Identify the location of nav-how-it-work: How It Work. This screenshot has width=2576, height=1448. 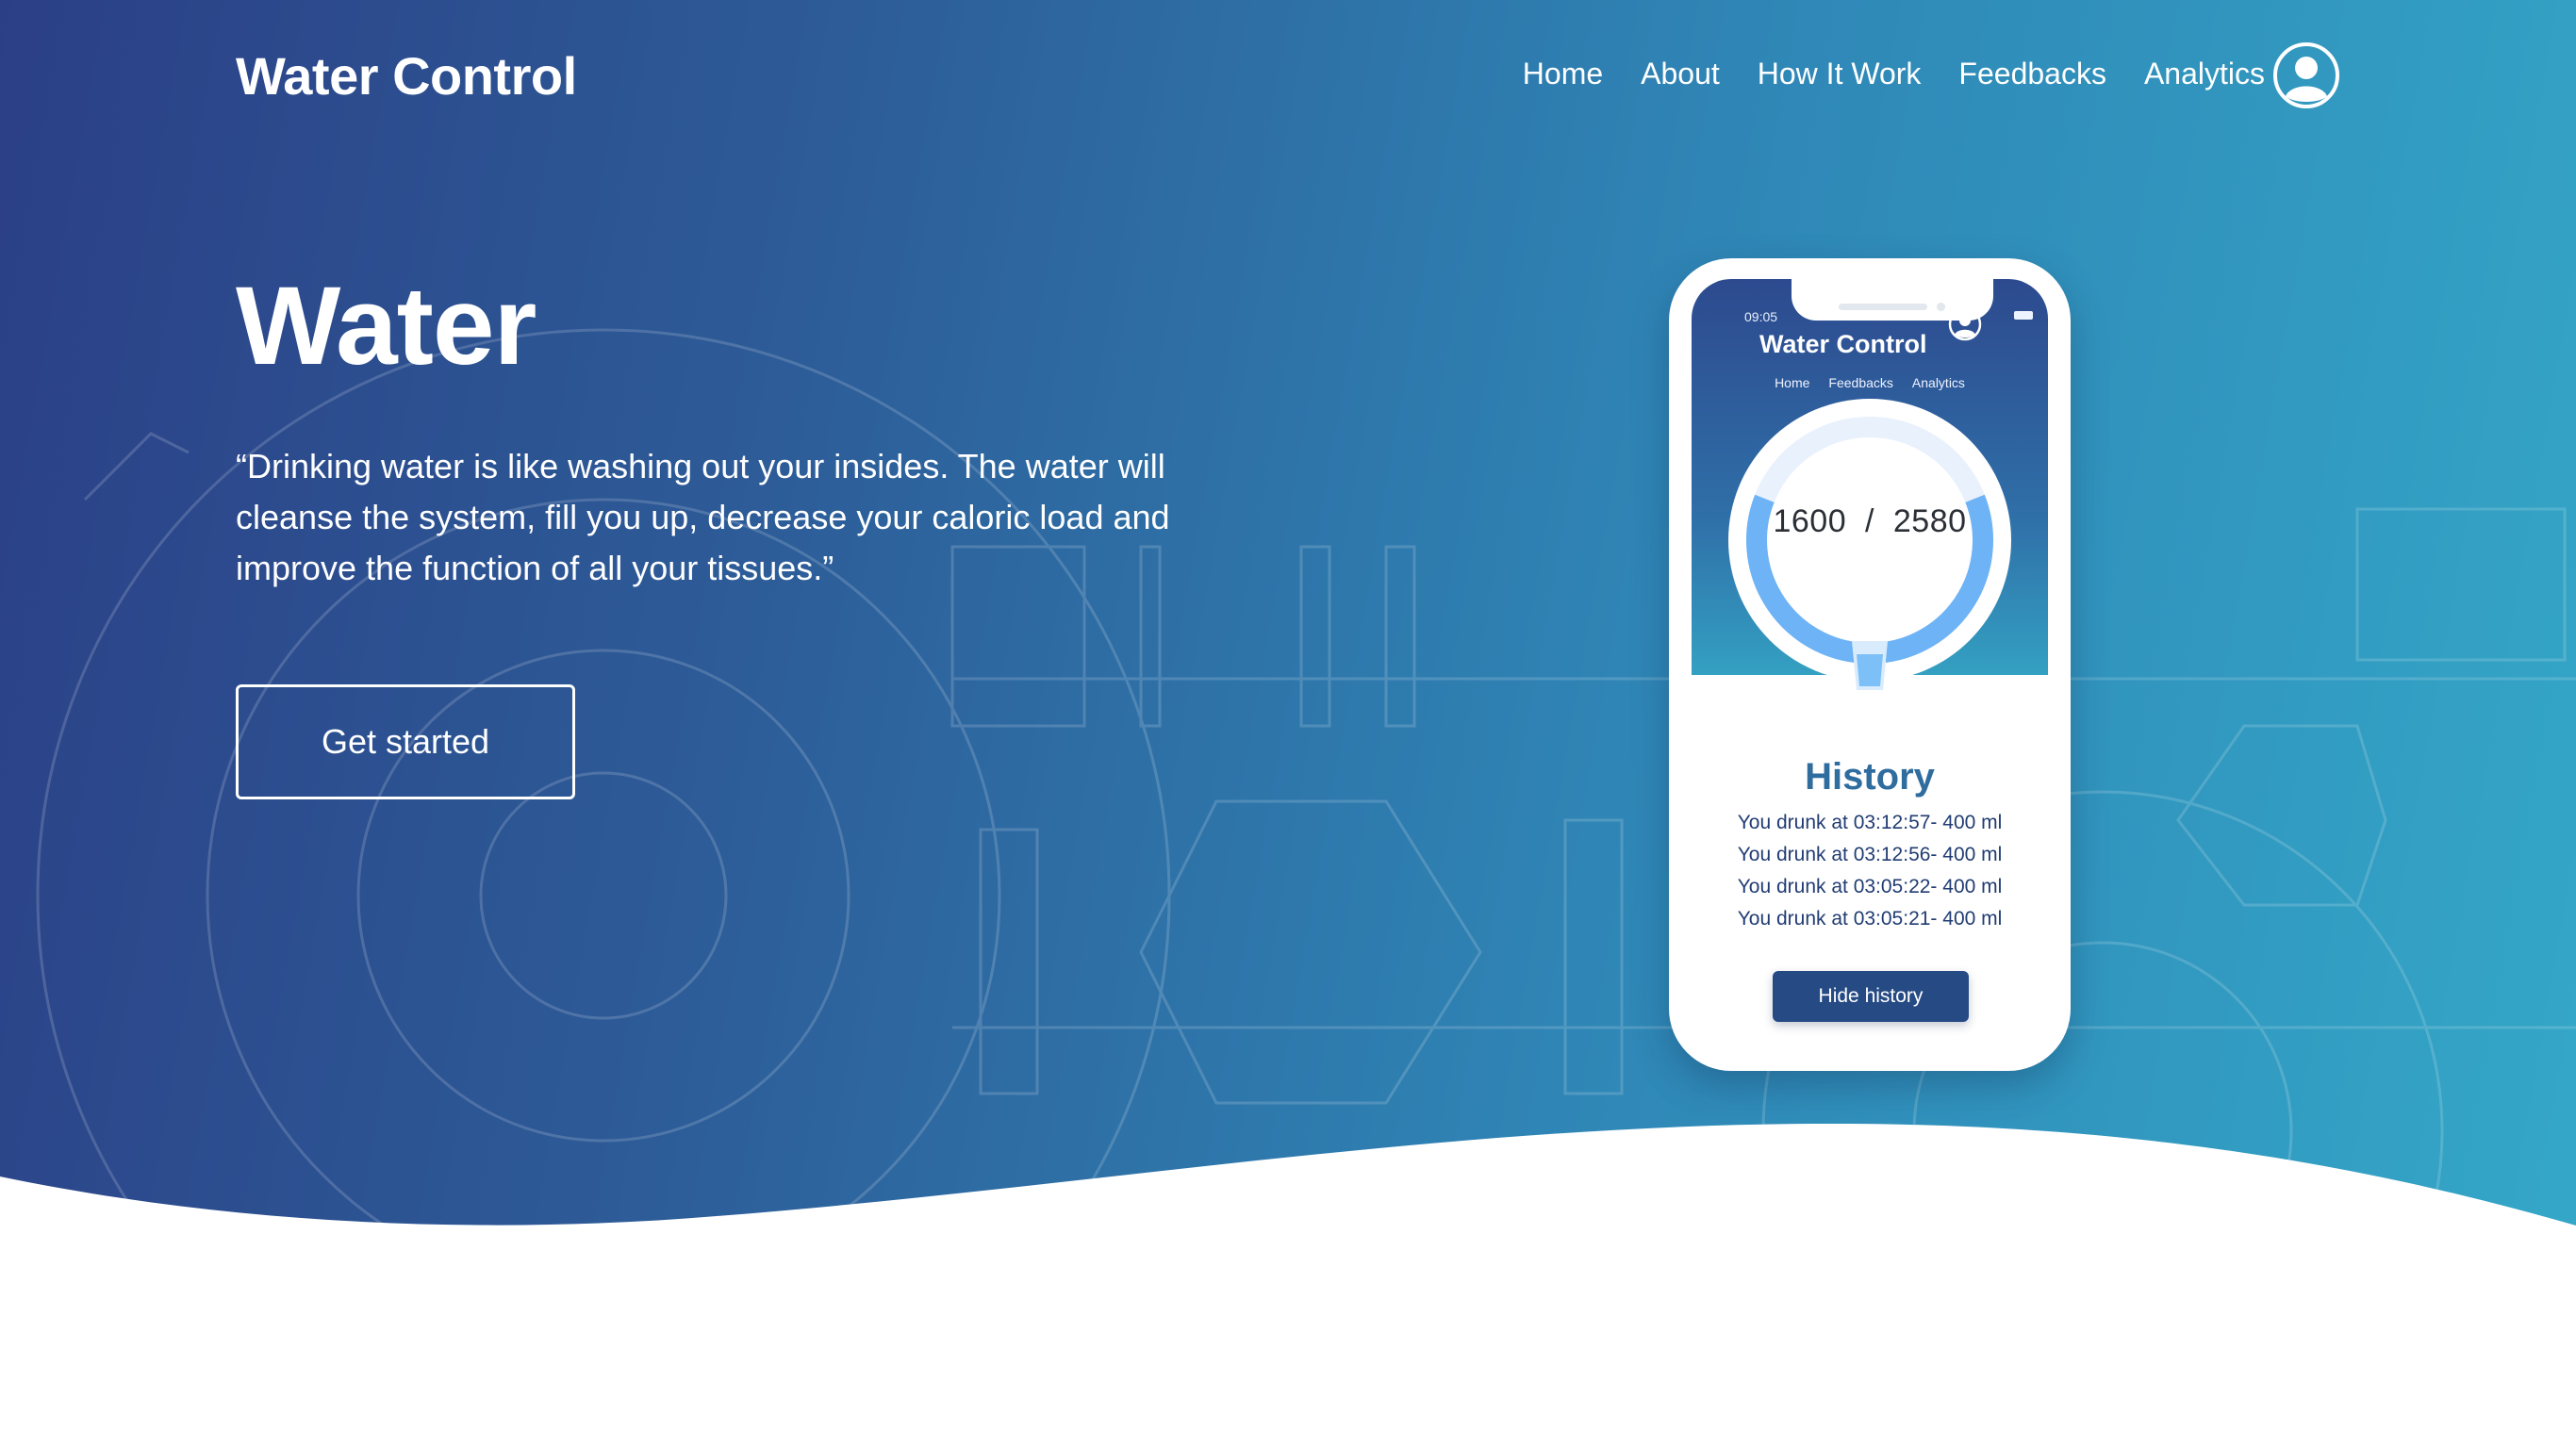
(1840, 74).